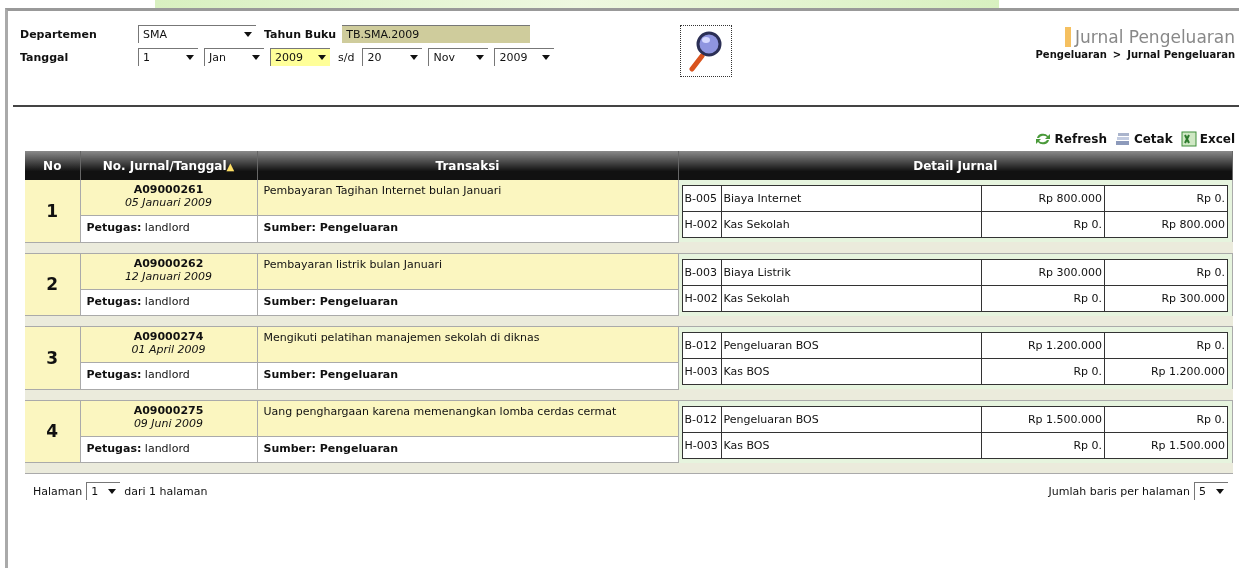 This screenshot has width=1239, height=575. I want to click on range-separator: s/d, so click(346, 57).